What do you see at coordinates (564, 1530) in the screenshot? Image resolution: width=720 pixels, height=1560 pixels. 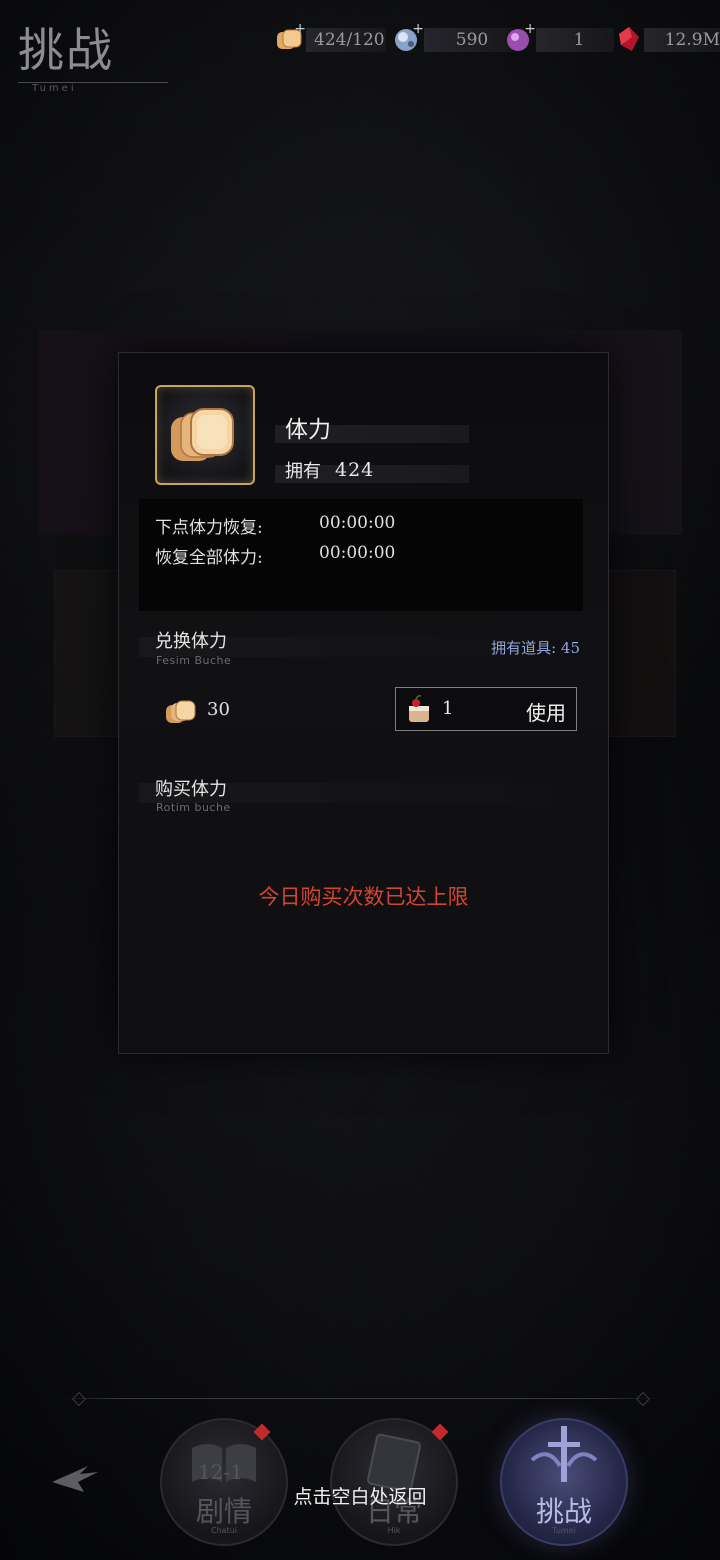 I see `tab-sublabel: Tumei` at bounding box center [564, 1530].